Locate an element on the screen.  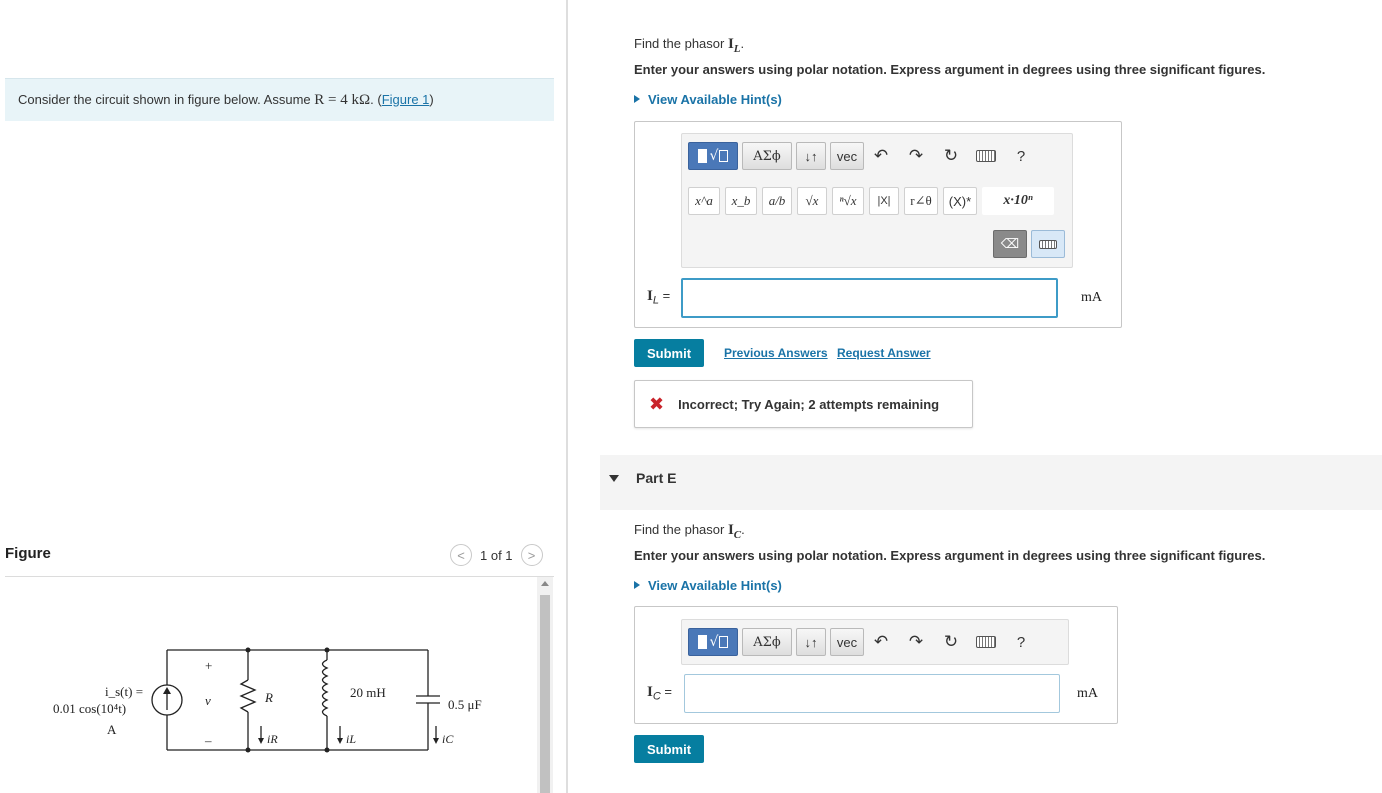
partE-hint-toggle: View Available Hint(s) is located at coordinates (708, 585).